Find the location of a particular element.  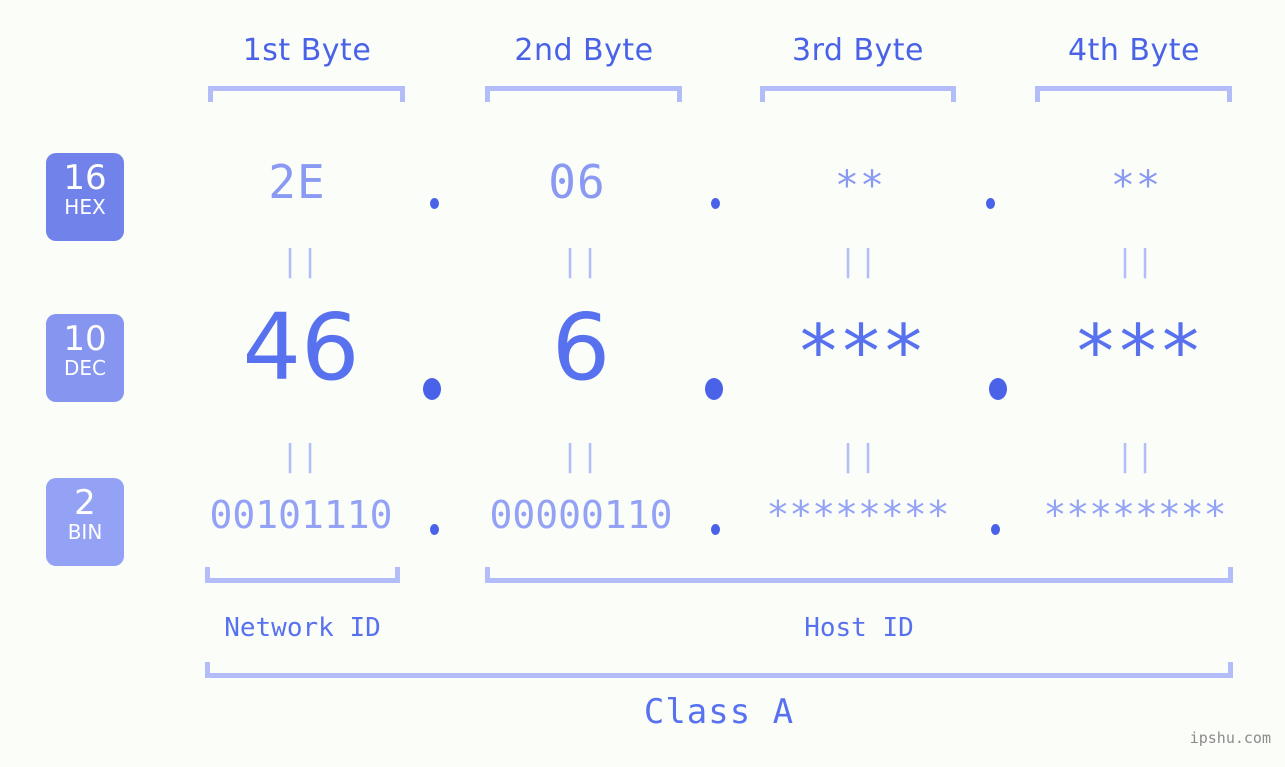

byte-header-3: 3rd Byte is located at coordinates (858, 50).